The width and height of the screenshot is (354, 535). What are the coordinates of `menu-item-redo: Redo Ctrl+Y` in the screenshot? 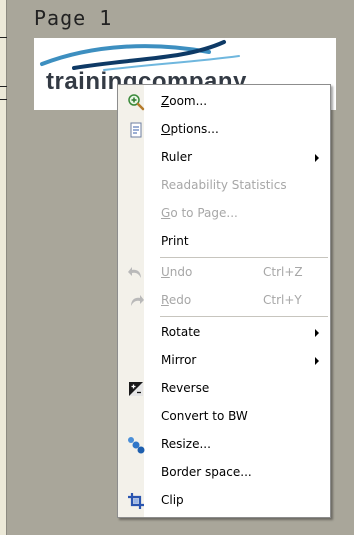 It's located at (224, 301).